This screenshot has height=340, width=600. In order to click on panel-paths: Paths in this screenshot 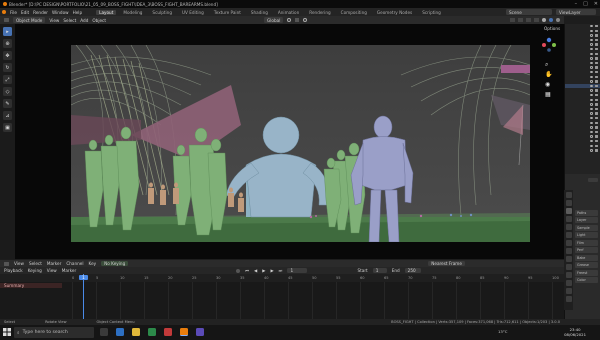, I will do `click(586, 212)`.